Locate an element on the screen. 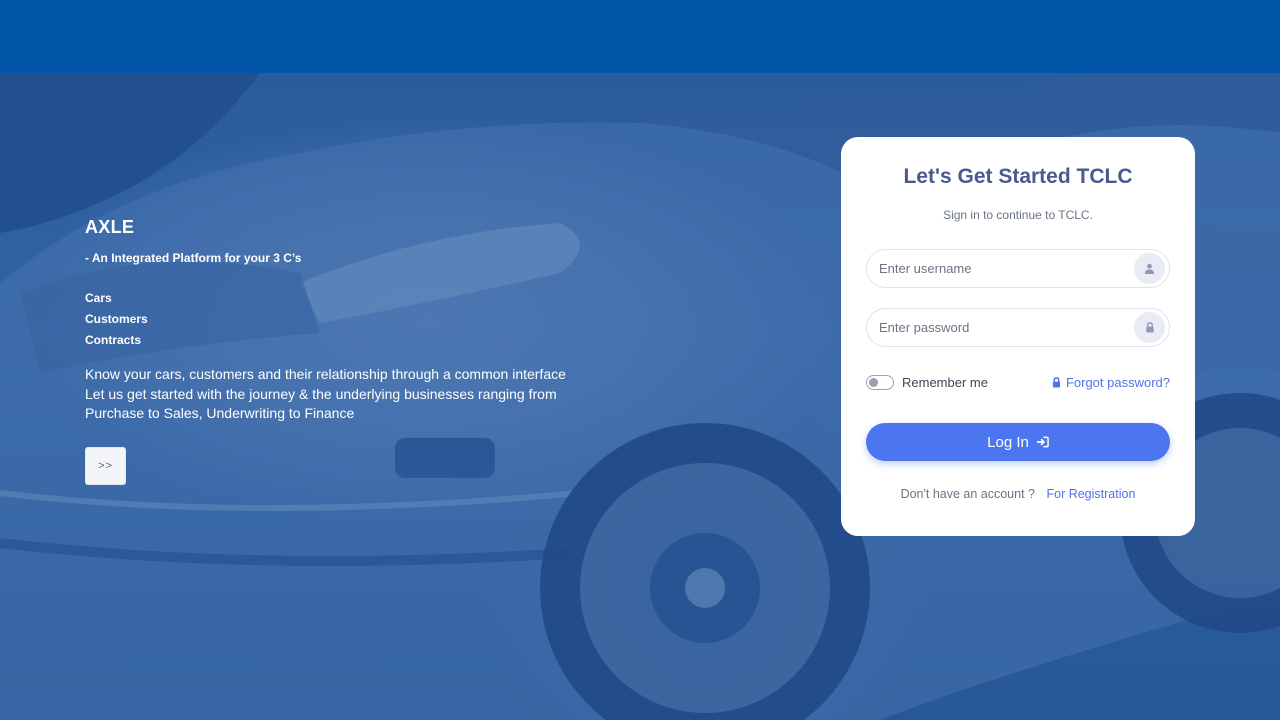 The height and width of the screenshot is (720, 1280). login-button-label: Log In is located at coordinates (1008, 442).